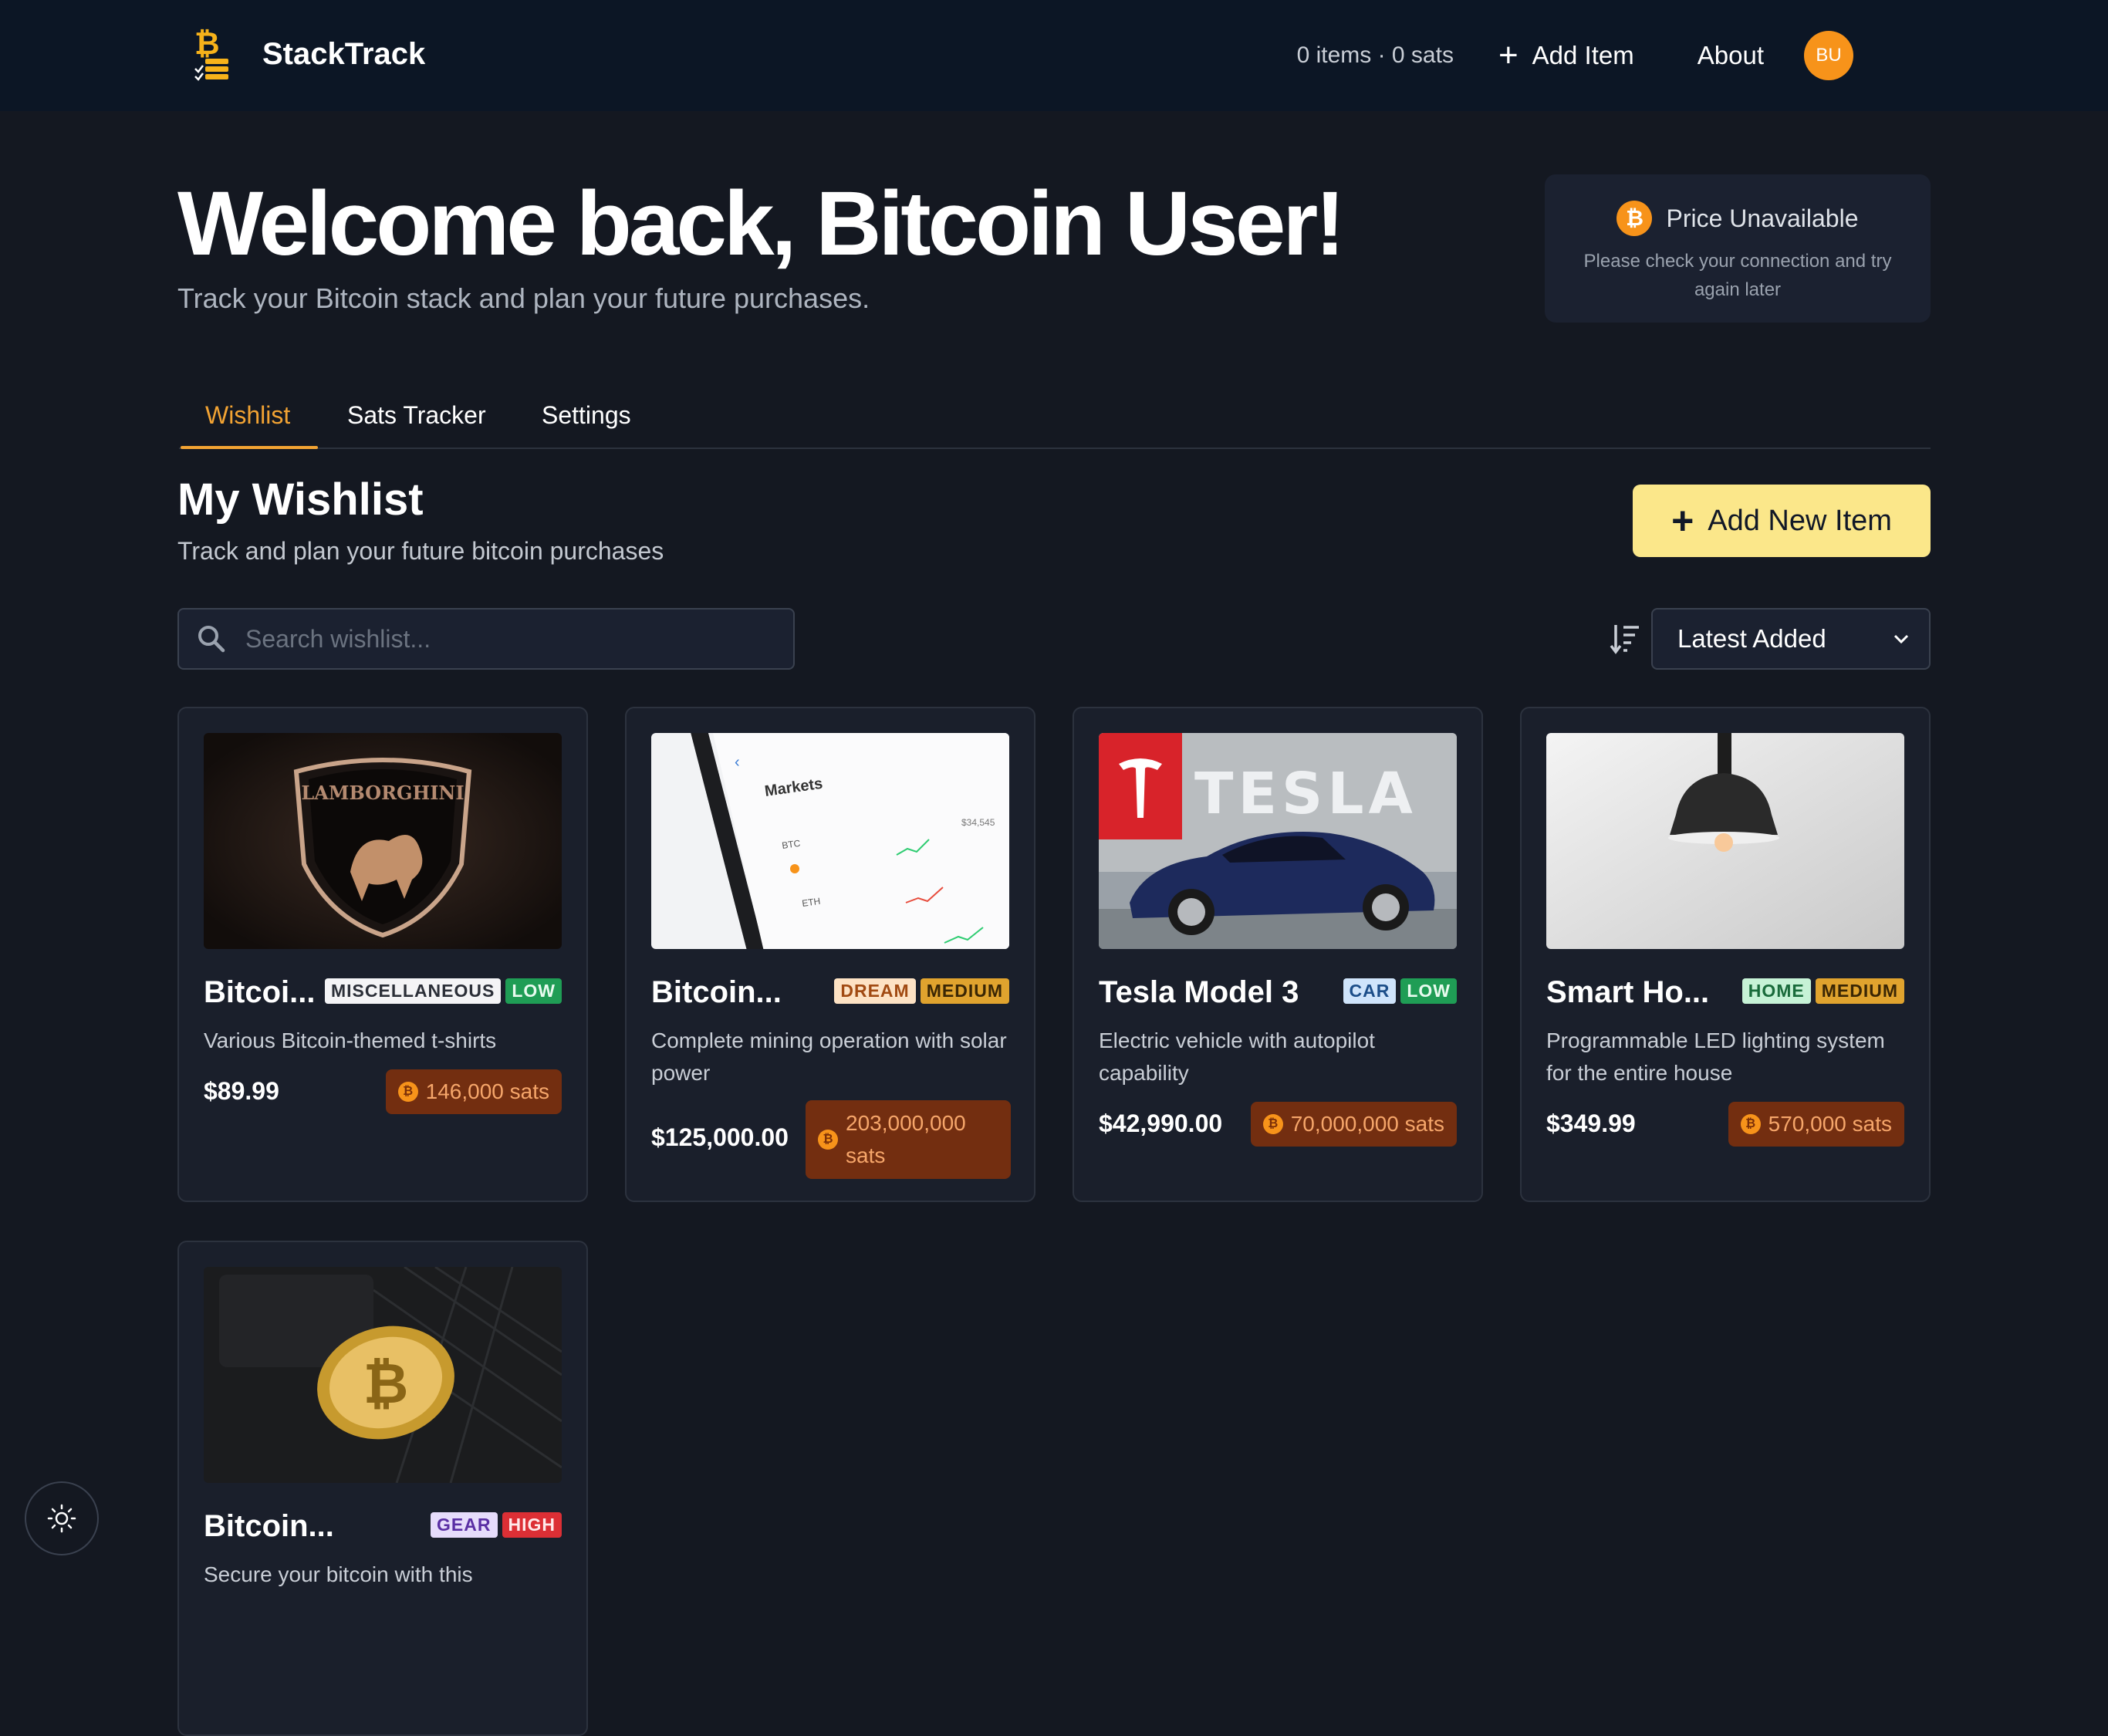  Describe the element at coordinates (1370, 991) in the screenshot. I see `category-badge: CAR` at that location.